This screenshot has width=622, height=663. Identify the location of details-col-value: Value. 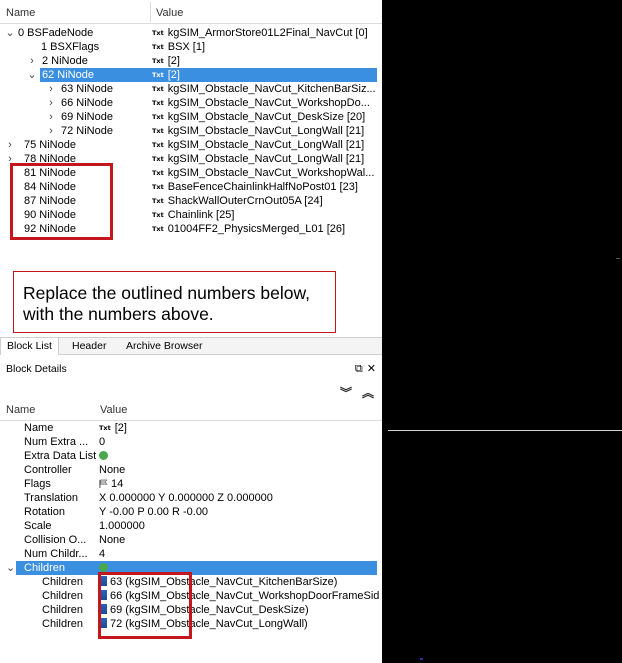
(113, 410).